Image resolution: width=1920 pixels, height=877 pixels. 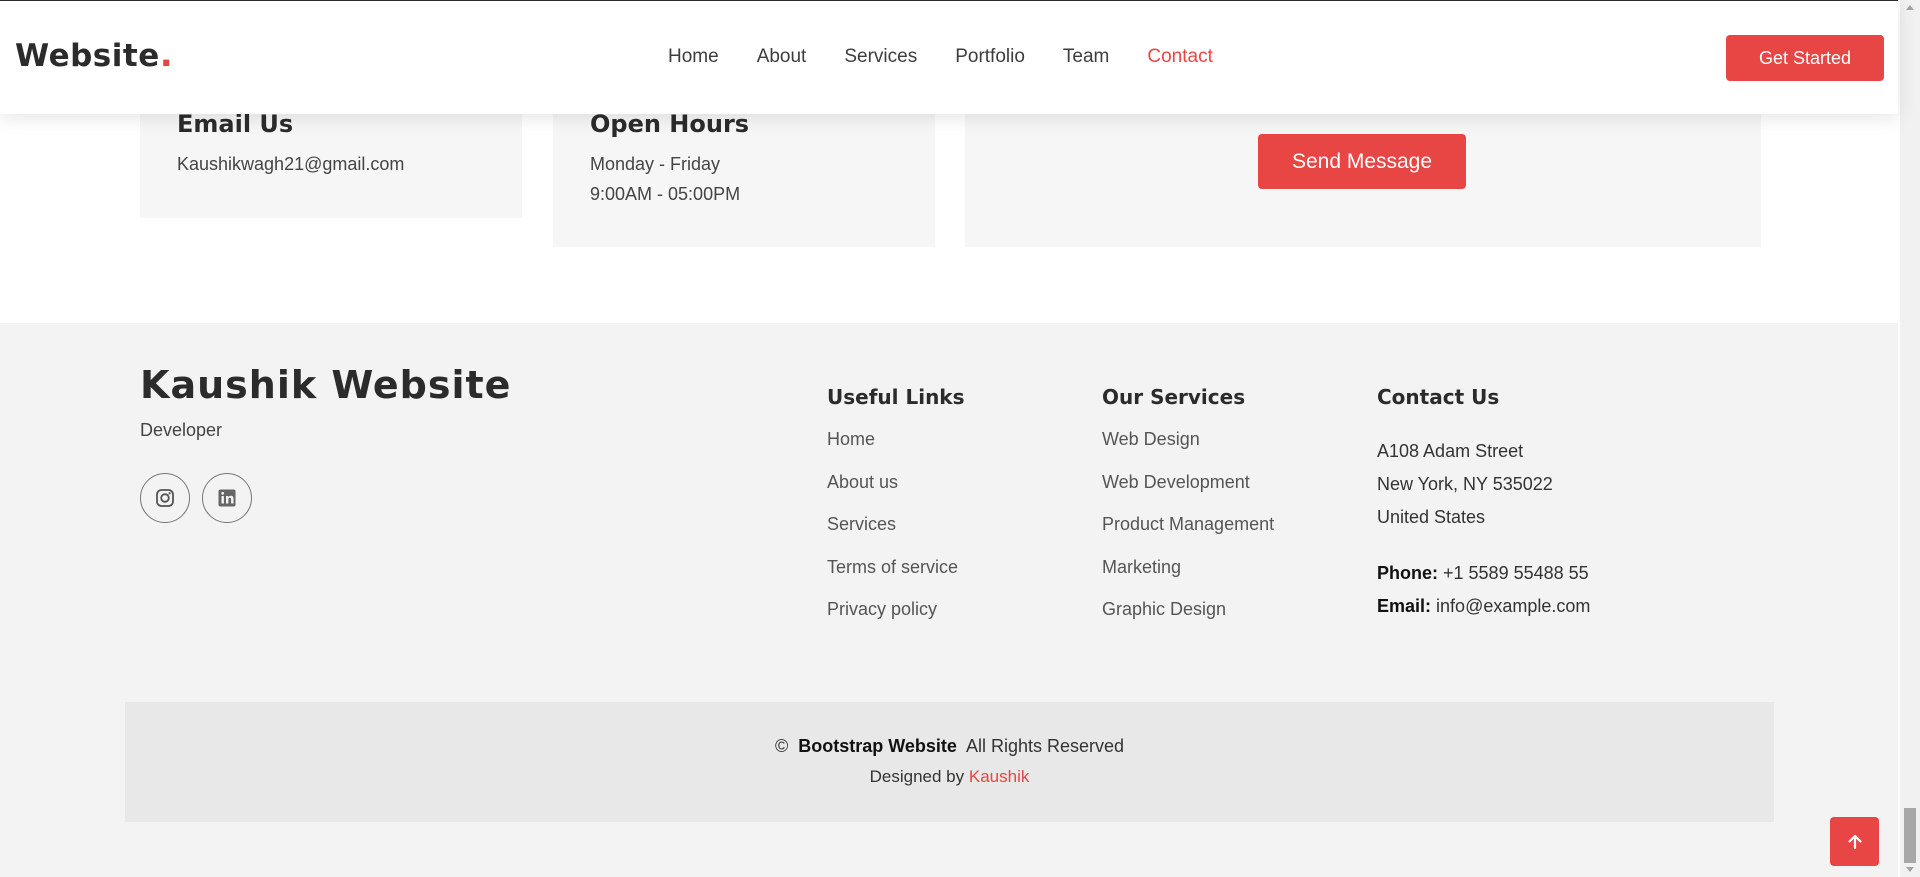 I want to click on footer-brand: Kaushik Website, so click(x=326, y=385).